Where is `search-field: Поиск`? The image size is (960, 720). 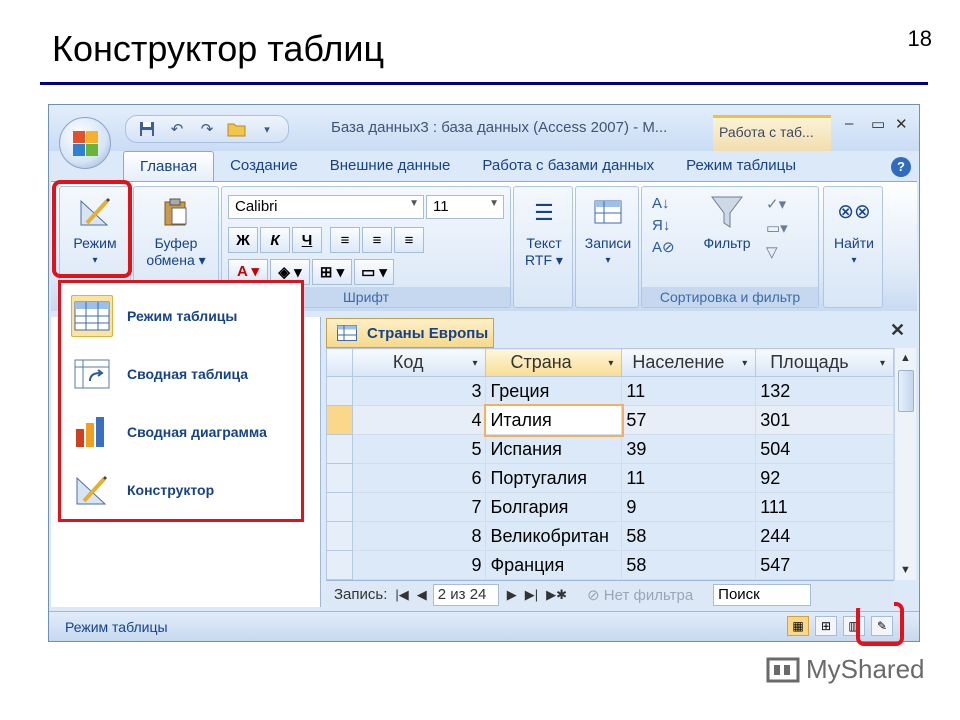 search-field: Поиск is located at coordinates (762, 594).